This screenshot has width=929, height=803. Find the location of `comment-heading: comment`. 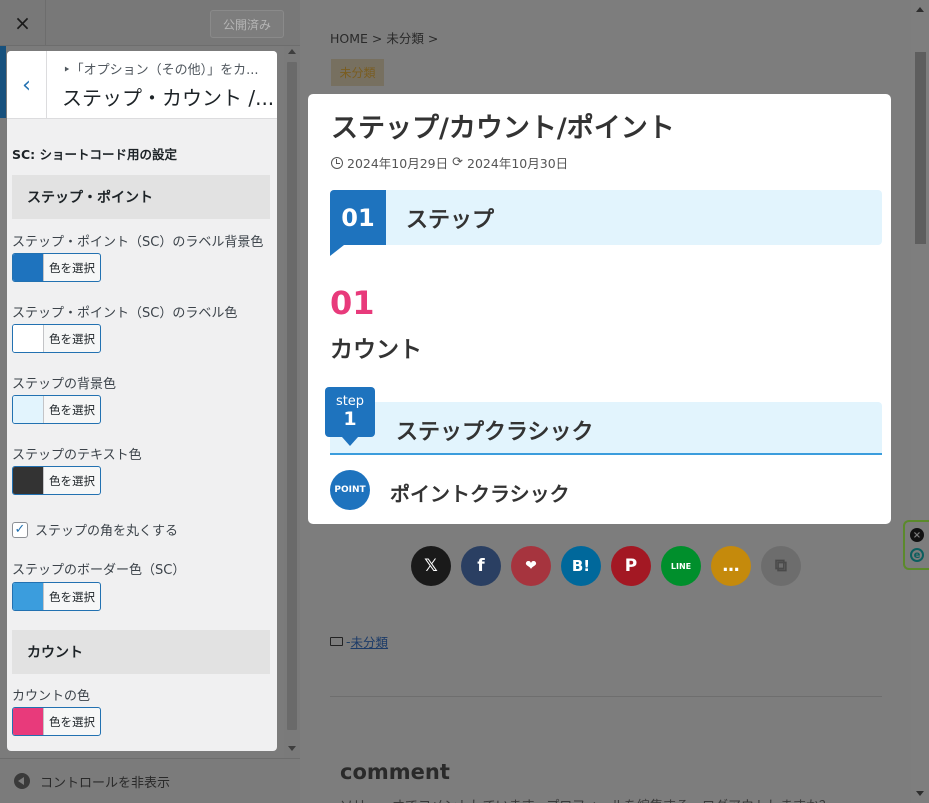

comment-heading: comment is located at coordinates (395, 772).